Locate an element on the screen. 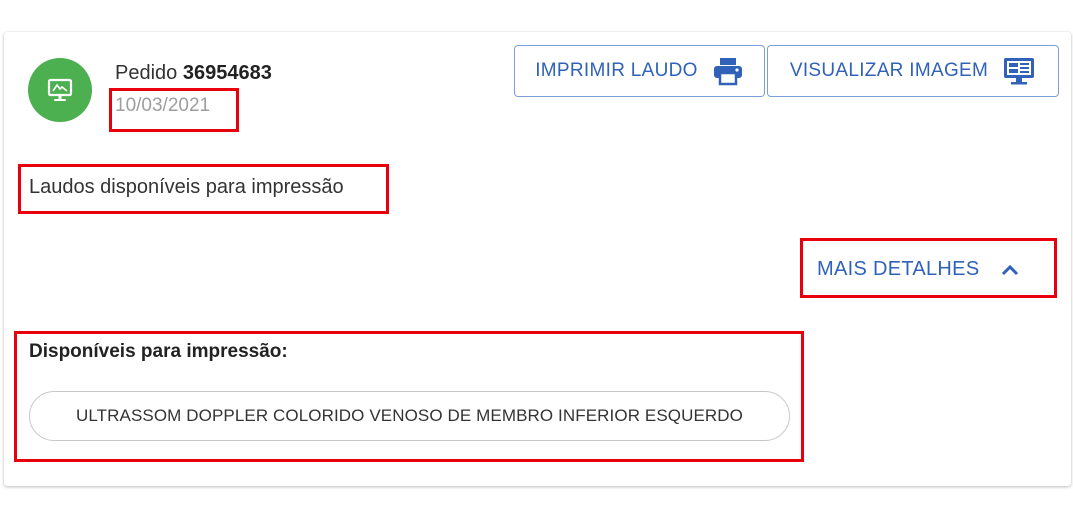 The width and height of the screenshot is (1073, 518). more-details-highlight-box is located at coordinates (928, 268).